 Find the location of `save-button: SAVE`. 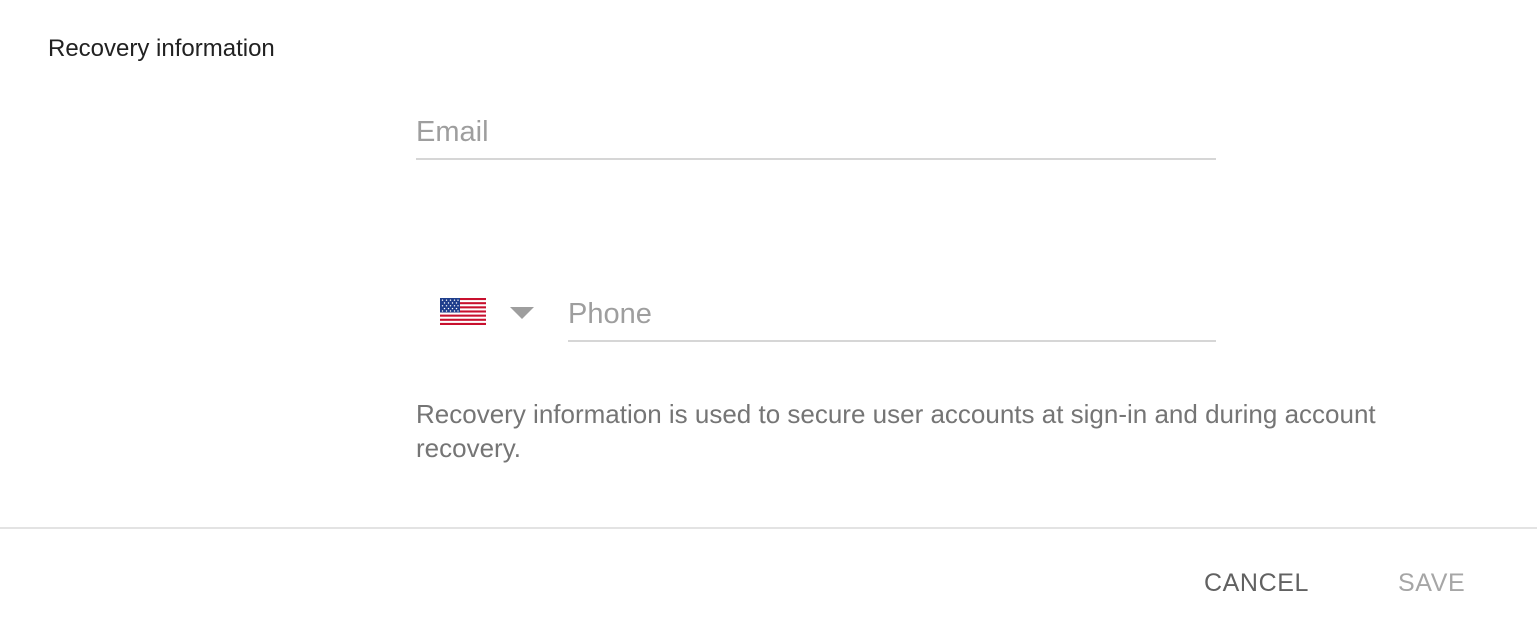

save-button: SAVE is located at coordinates (1431, 583).